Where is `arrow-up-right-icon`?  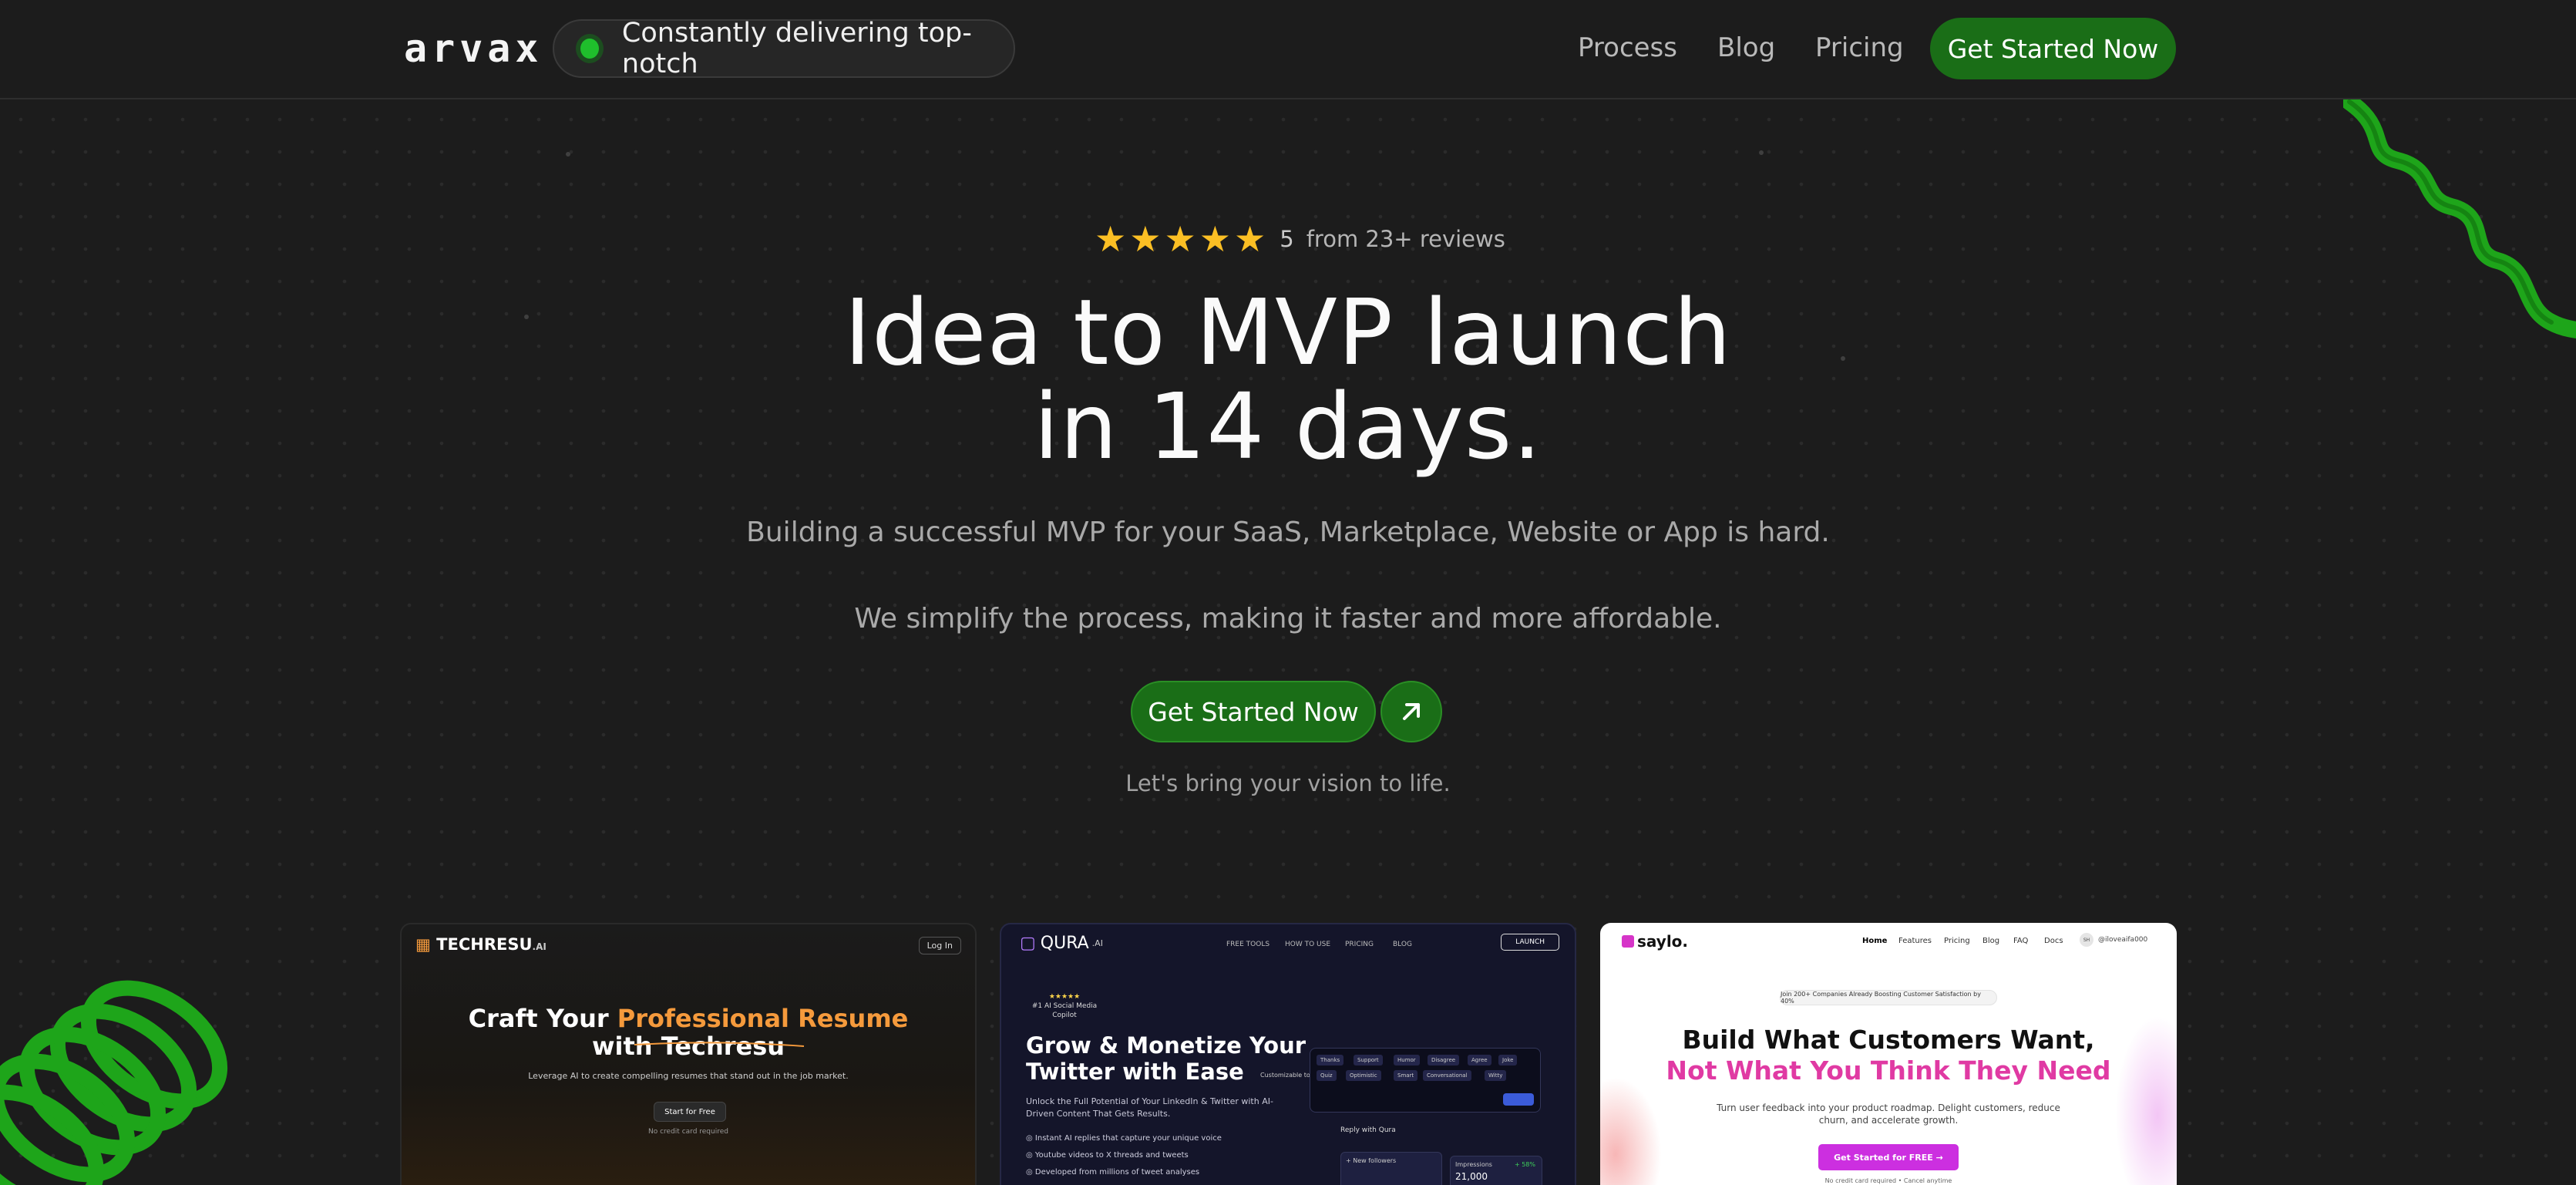 arrow-up-right-icon is located at coordinates (1411, 711).